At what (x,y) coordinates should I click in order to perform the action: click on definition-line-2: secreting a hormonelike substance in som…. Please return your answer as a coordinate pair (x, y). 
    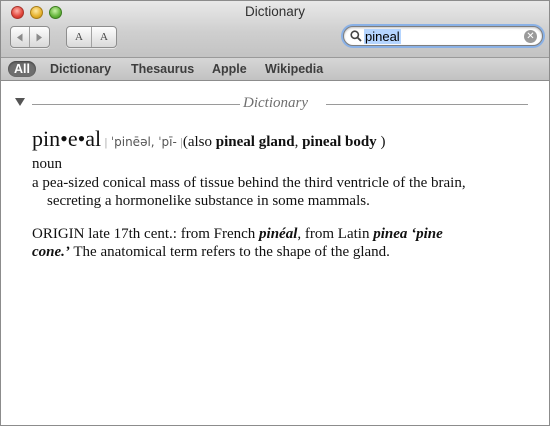
    Looking at the image, I should click on (208, 201).